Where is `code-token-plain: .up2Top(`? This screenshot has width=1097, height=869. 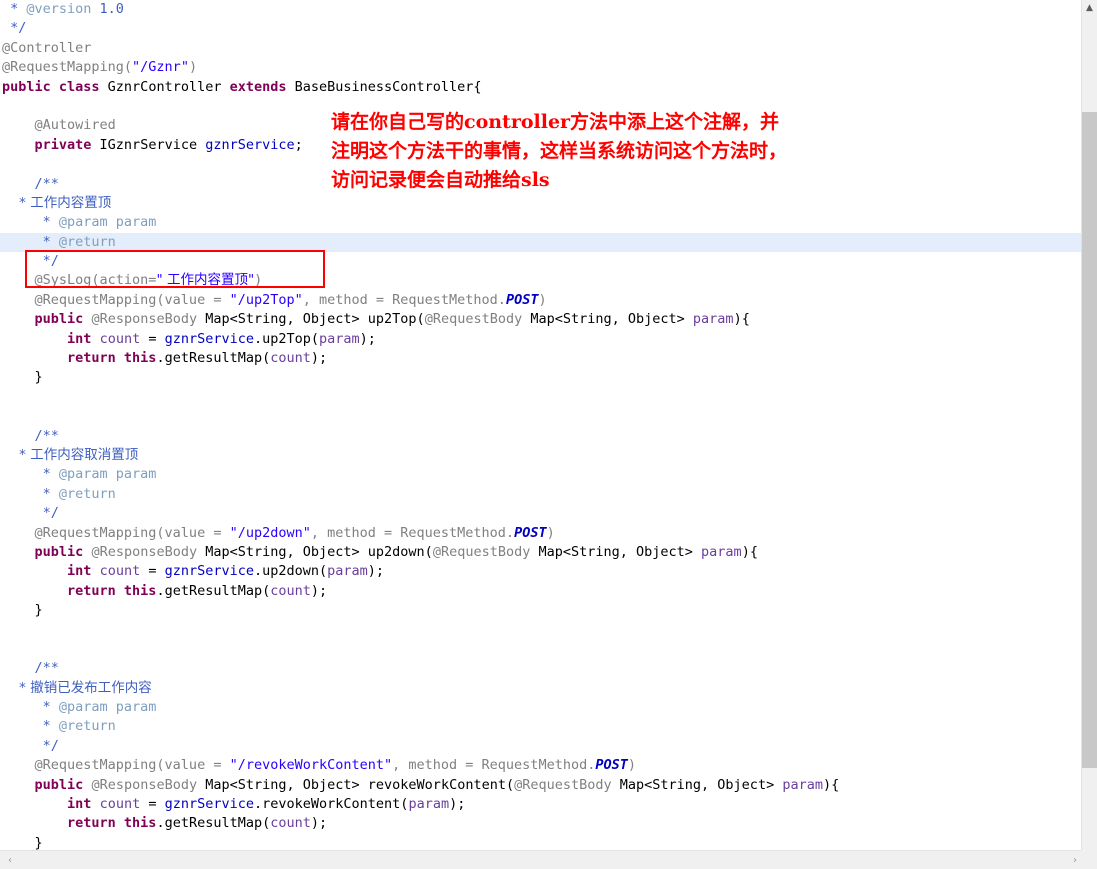 code-token-plain: .up2Top( is located at coordinates (287, 338).